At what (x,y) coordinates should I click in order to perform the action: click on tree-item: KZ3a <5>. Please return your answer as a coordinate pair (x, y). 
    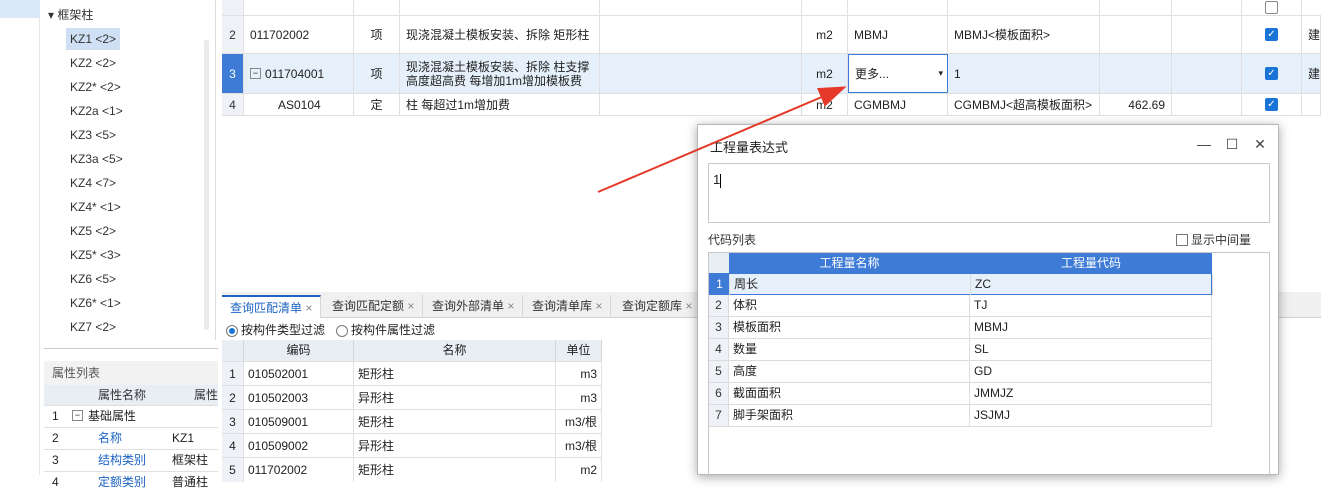
    Looking at the image, I should click on (96, 159).